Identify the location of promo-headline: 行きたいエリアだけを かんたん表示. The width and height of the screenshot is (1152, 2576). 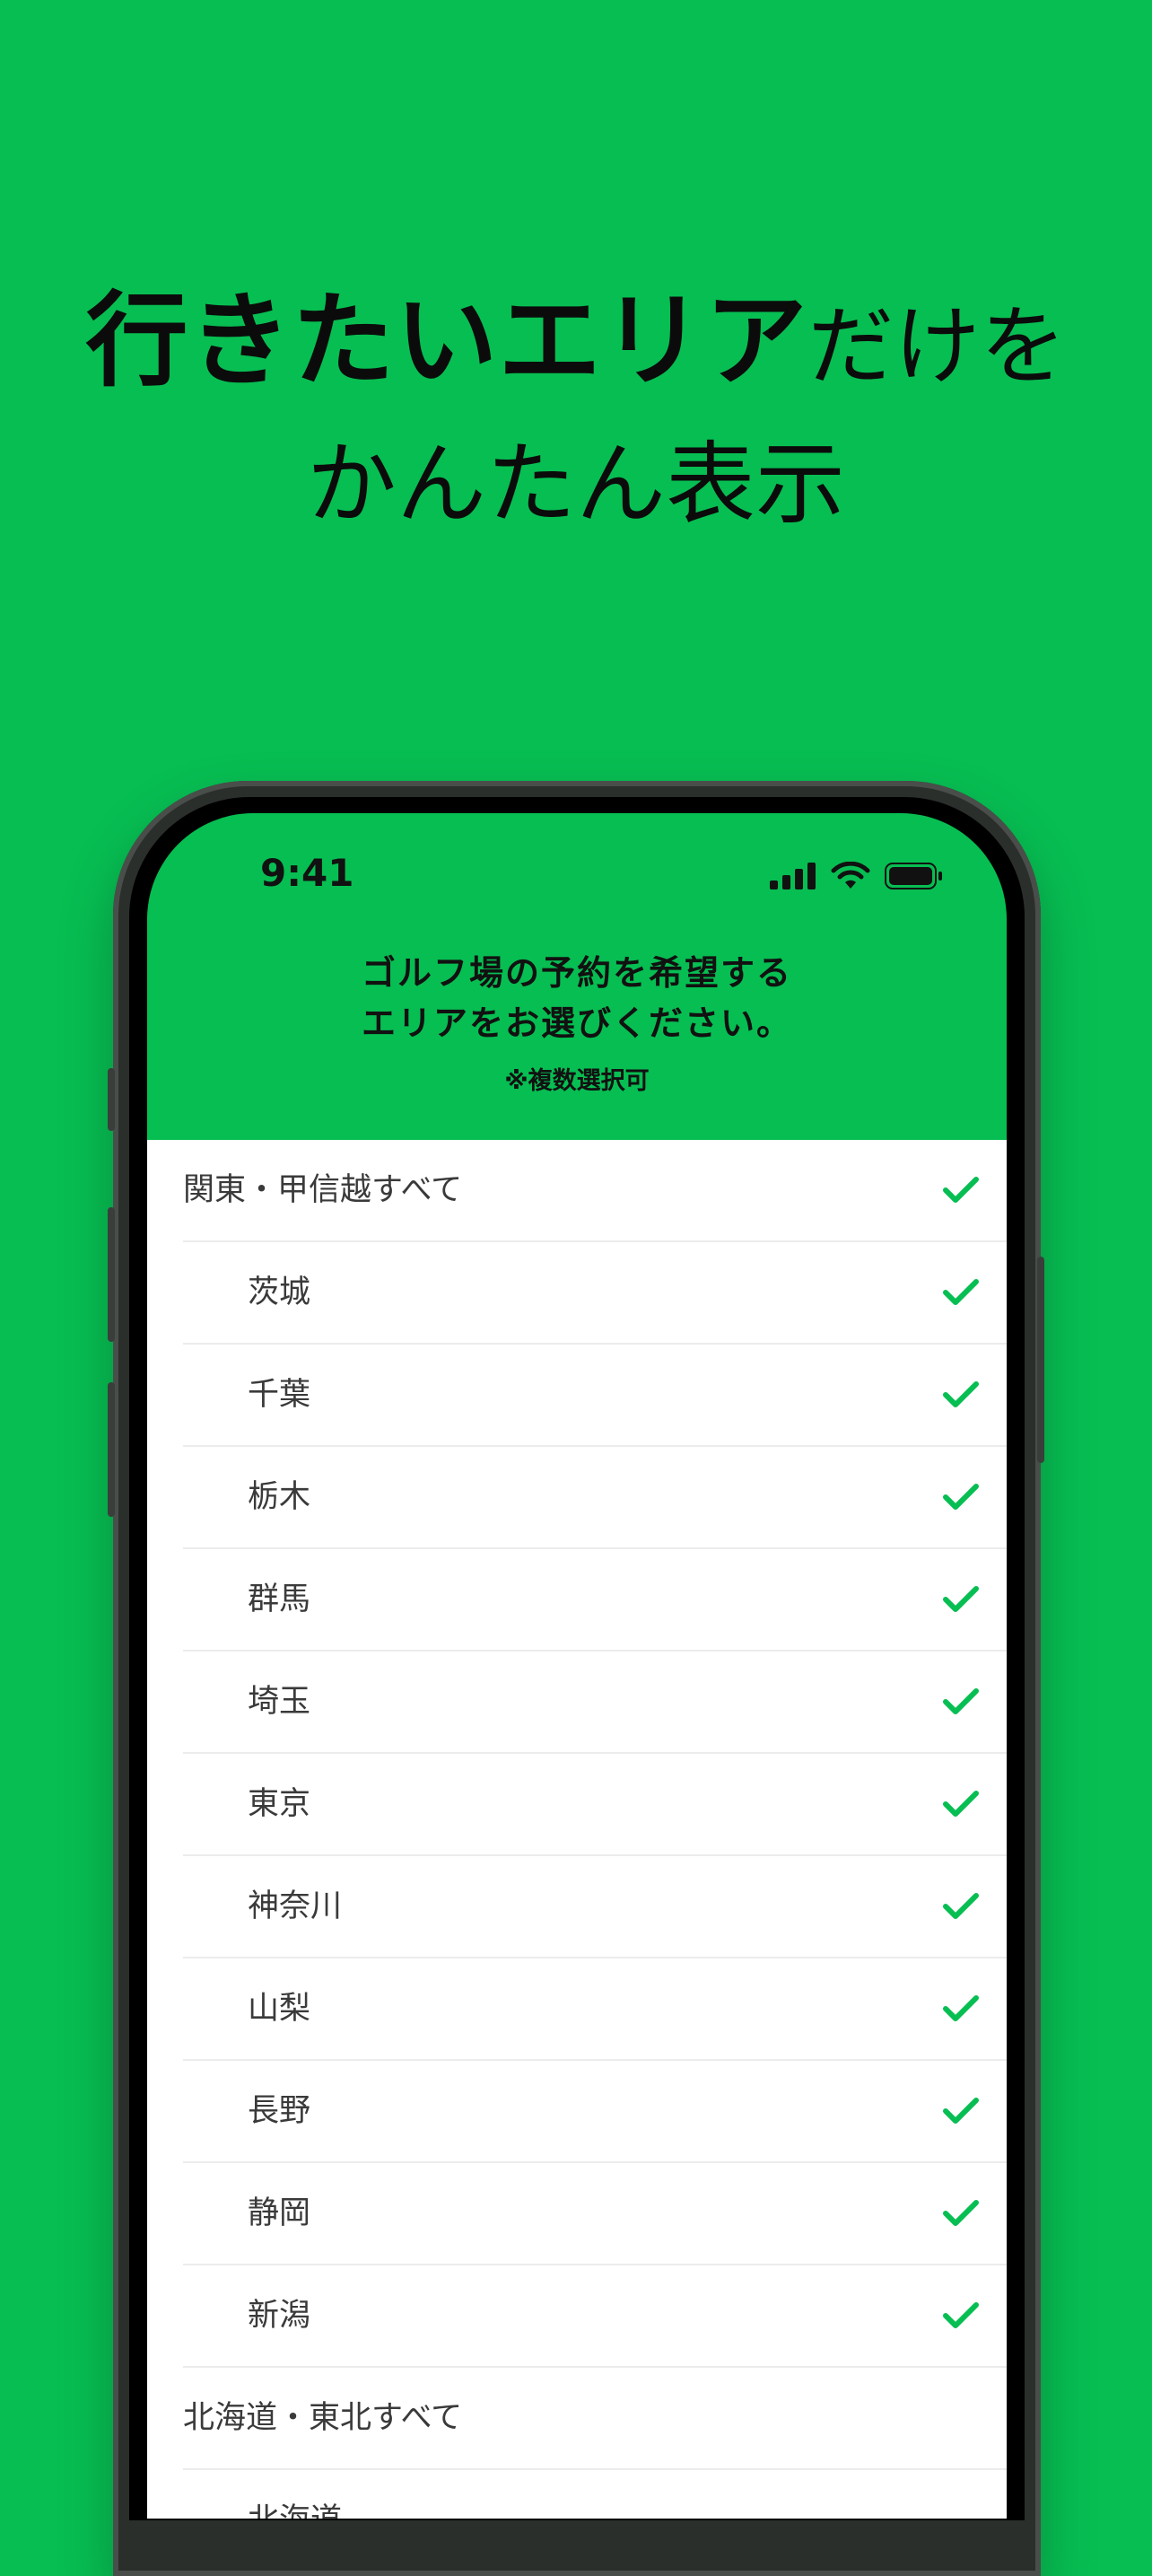
(576, 412).